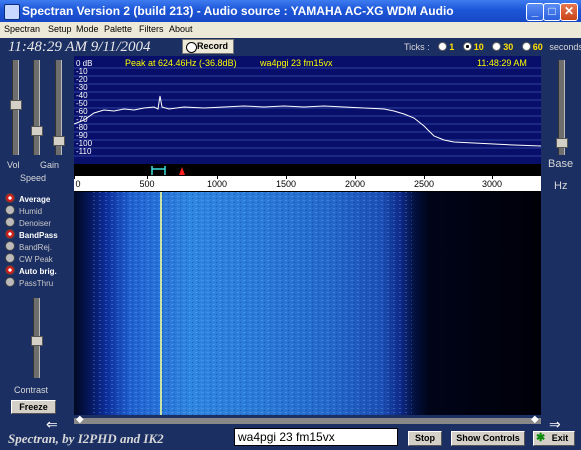 The height and width of the screenshot is (450, 581). Describe the element at coordinates (535, 12) in the screenshot. I see `minimize-button: _` at that location.